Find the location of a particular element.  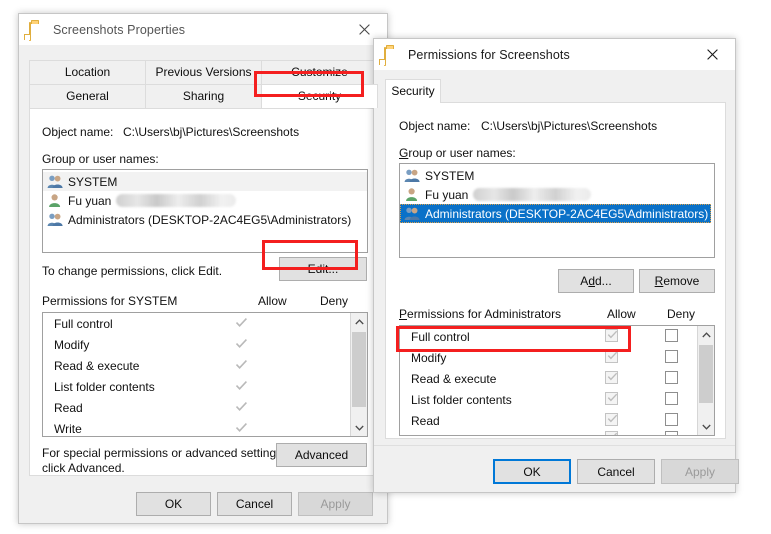

user-icon is located at coordinates (55, 200).